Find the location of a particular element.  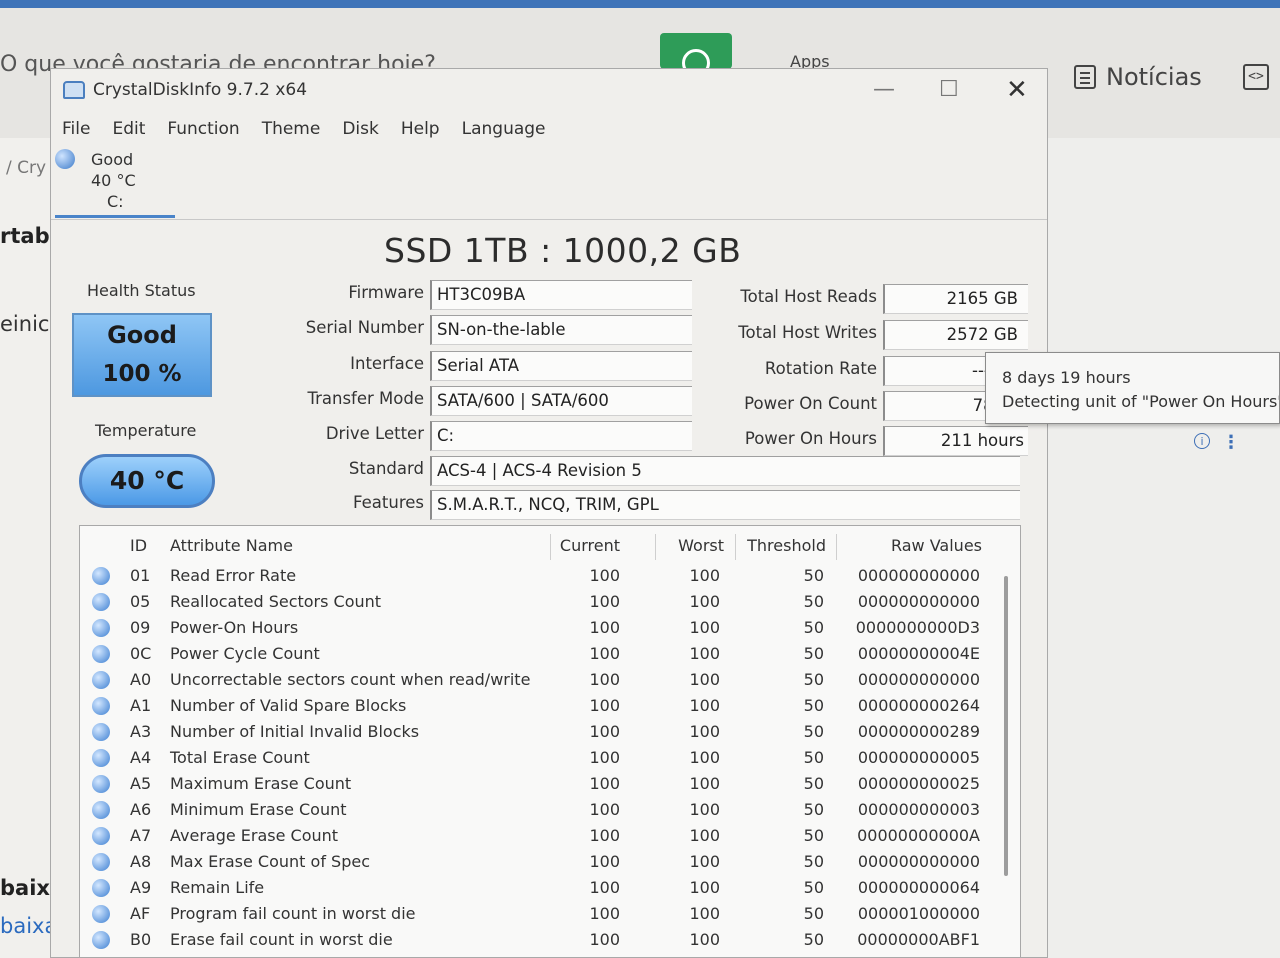

table-row: A4 Total Erase Count 100 100 50 000000000005 is located at coordinates (550, 759).